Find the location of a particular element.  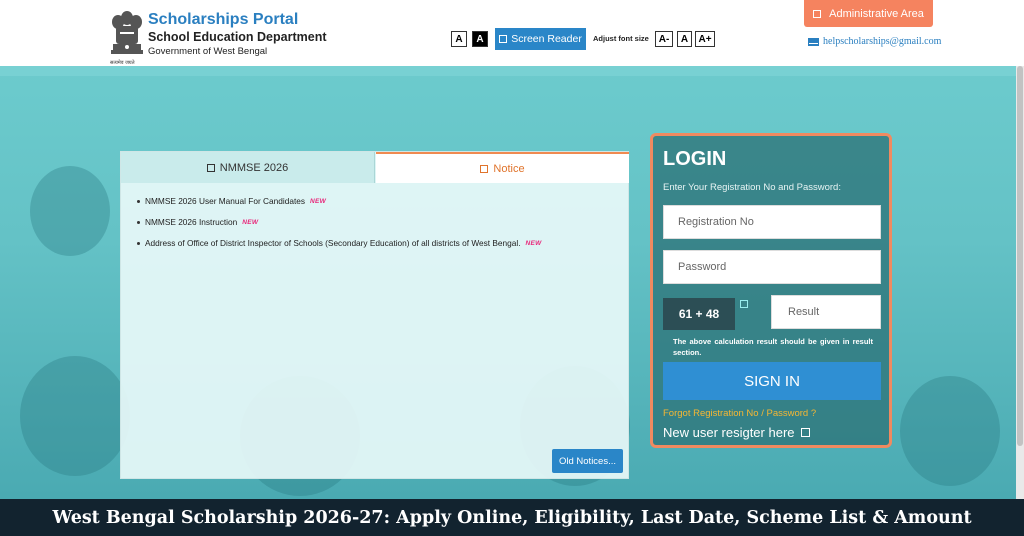

portal-title: Scholarships Portal is located at coordinates (223, 20).